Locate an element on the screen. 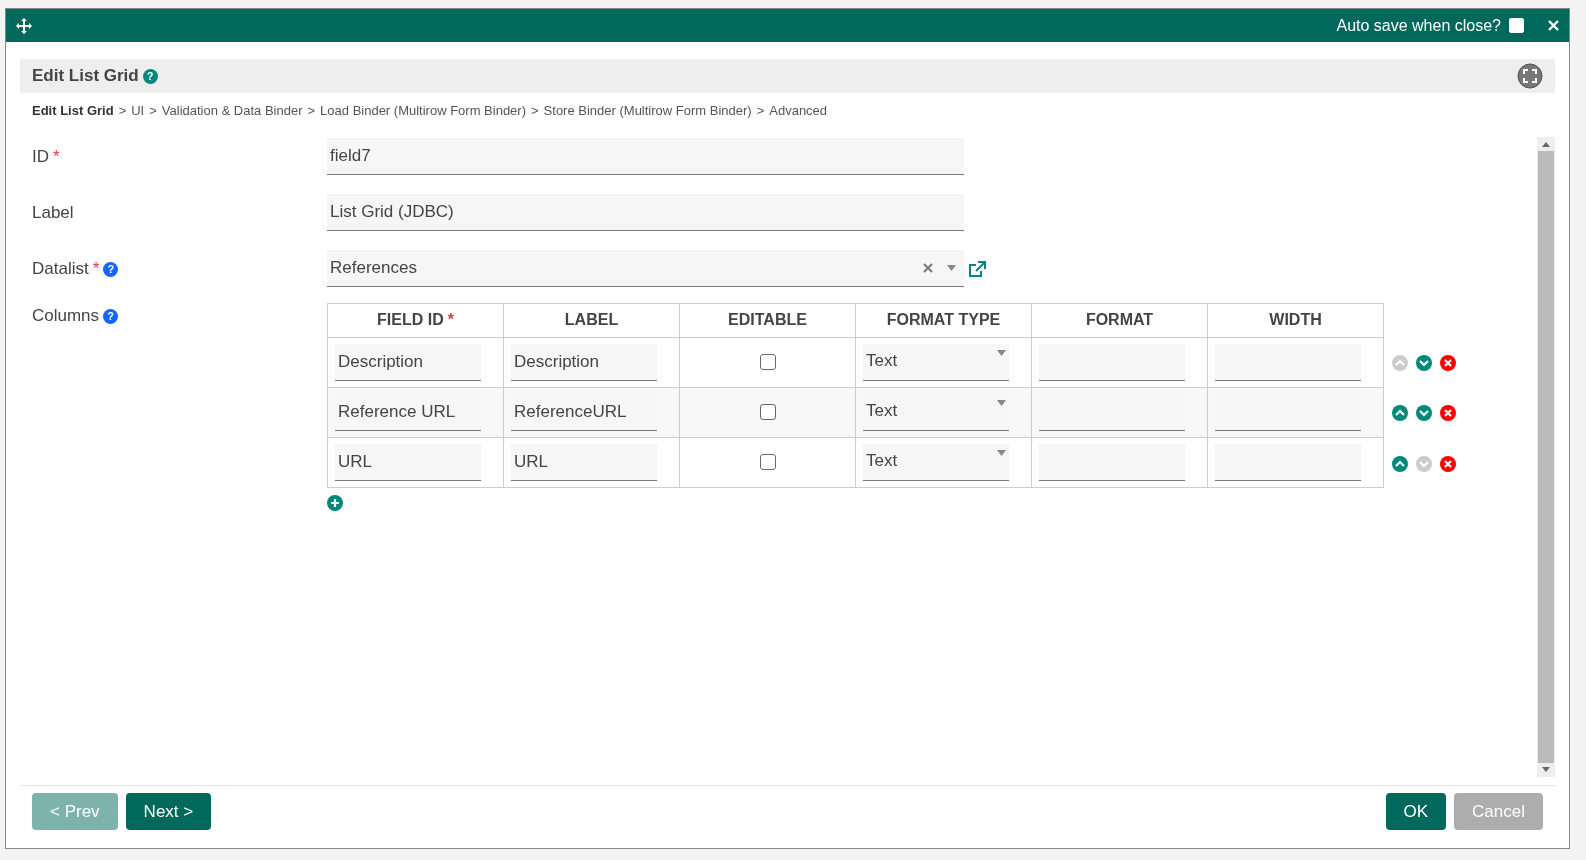 This screenshot has width=1586, height=860. clear-icon is located at coordinates (928, 268).